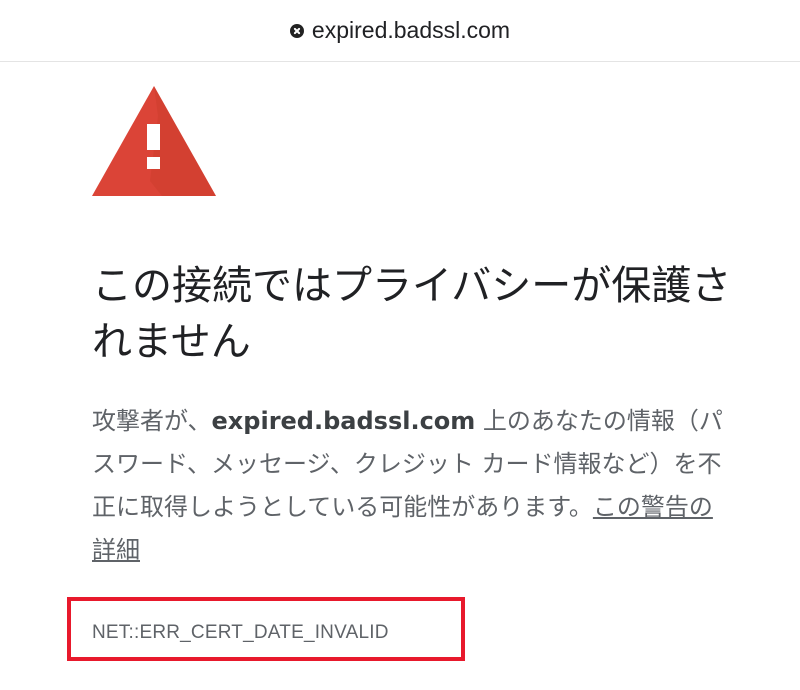  I want to click on url-text: expired.badssl.com, so click(411, 30).